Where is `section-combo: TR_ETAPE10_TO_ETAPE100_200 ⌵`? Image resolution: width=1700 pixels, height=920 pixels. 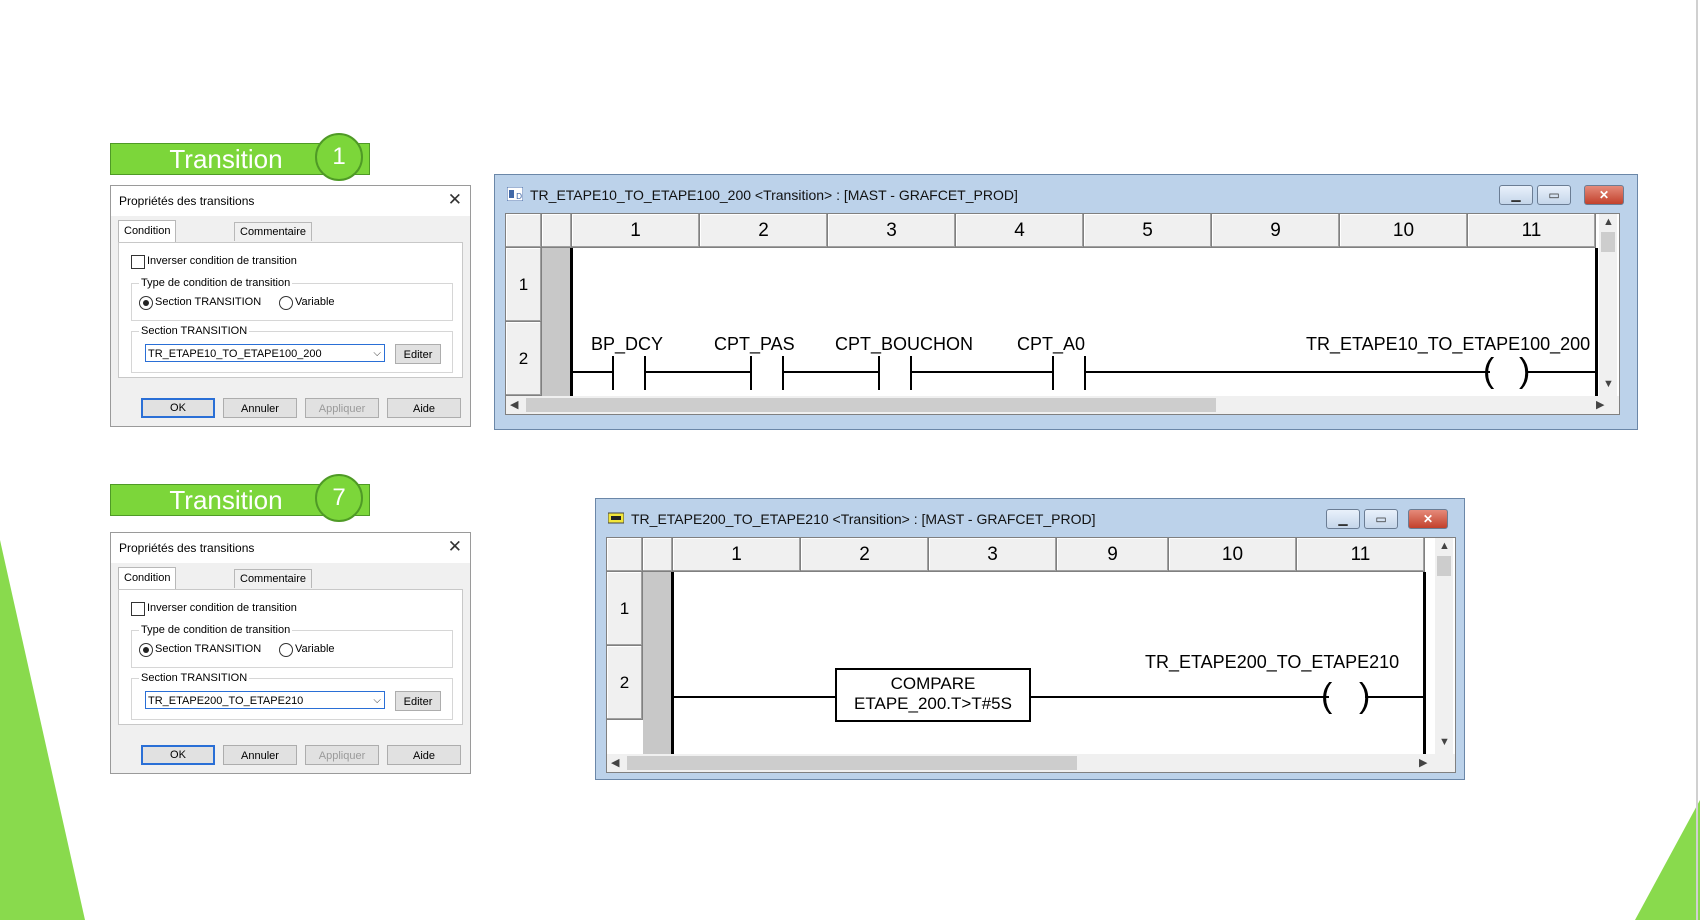
section-combo: TR_ETAPE10_TO_ETAPE100_200 ⌵ is located at coordinates (265, 353).